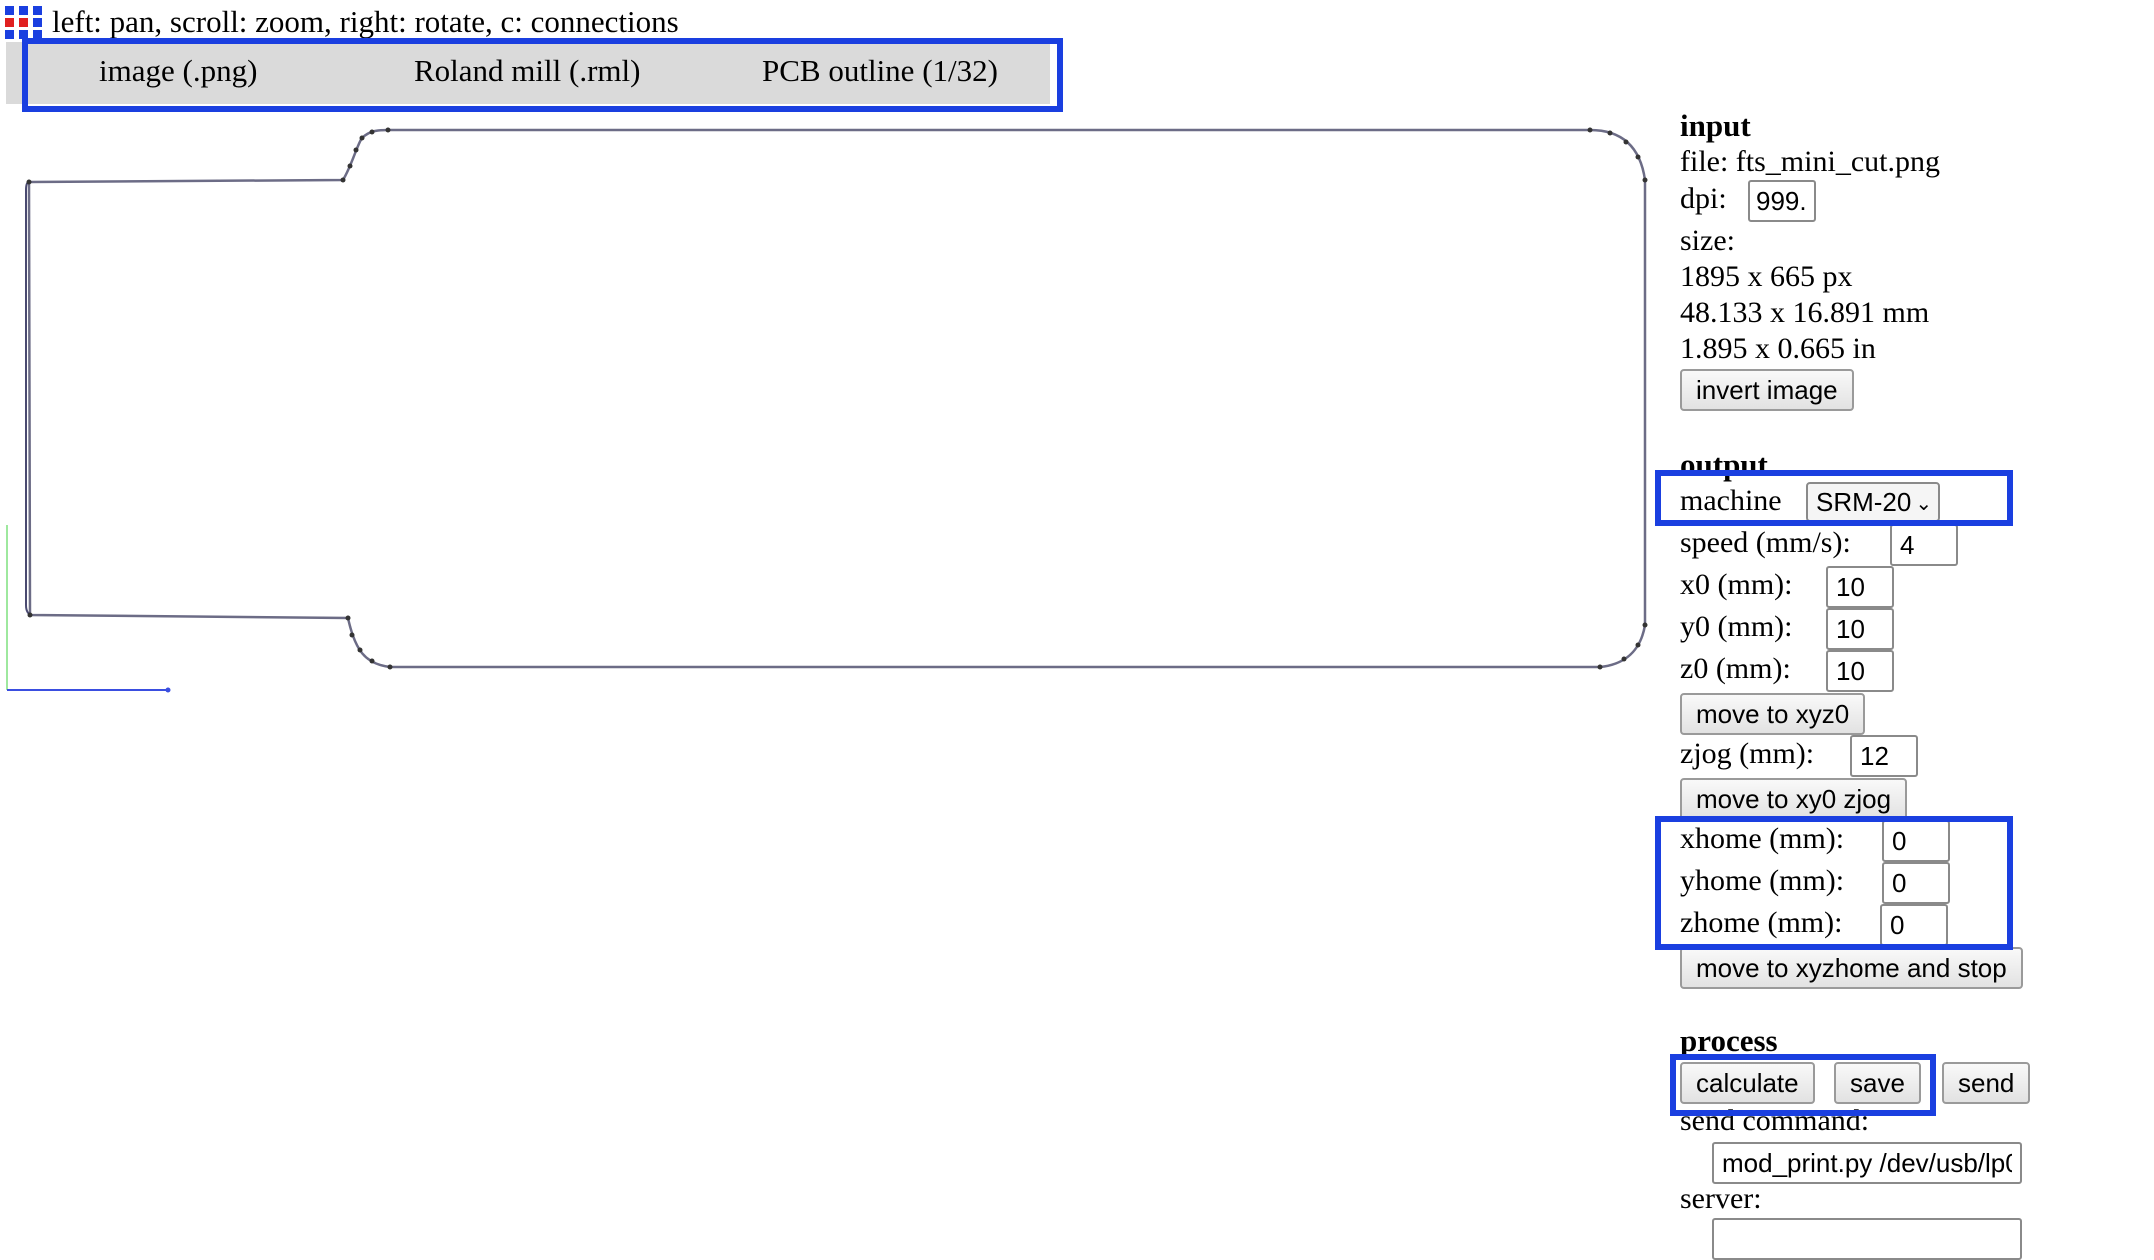 The width and height of the screenshot is (2154, 1260). Describe the element at coordinates (1735, 668) in the screenshot. I see `z0-label: z0 (mm):` at that location.